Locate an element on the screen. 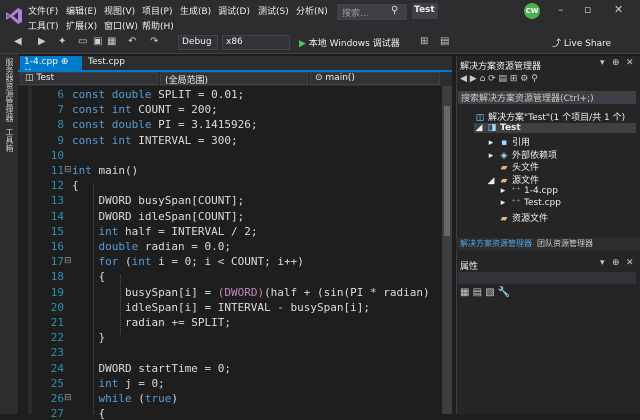 The image size is (640, 420). platform-select: x86 is located at coordinates (256, 42).